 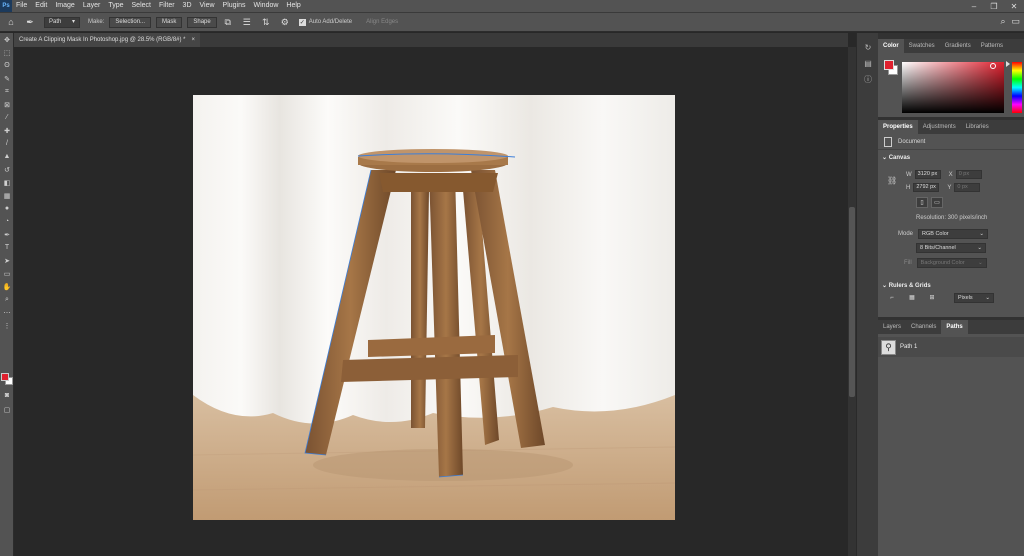 What do you see at coordinates (7, 169) in the screenshot?
I see `history-brush-tool-icon: ↺` at bounding box center [7, 169].